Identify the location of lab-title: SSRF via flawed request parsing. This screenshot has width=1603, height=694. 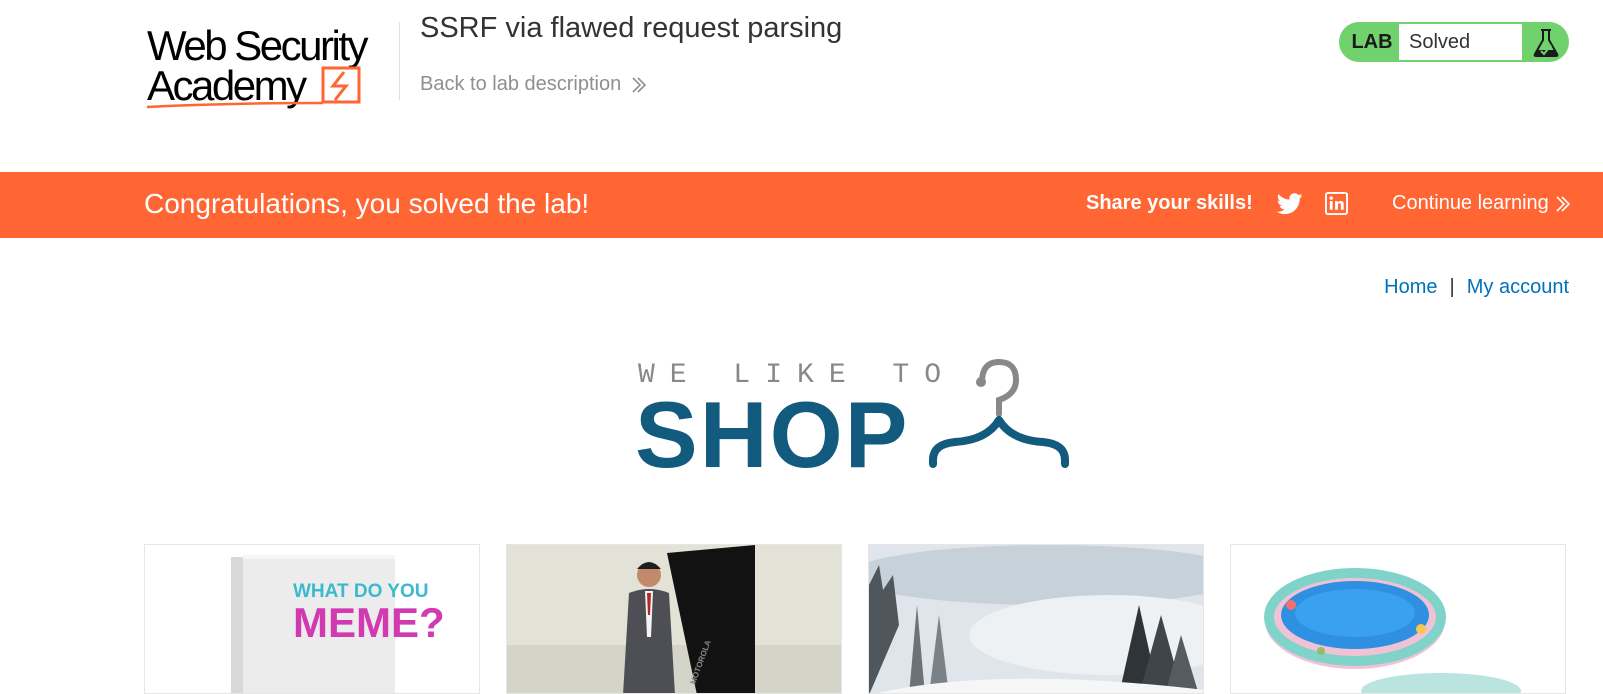
(631, 28).